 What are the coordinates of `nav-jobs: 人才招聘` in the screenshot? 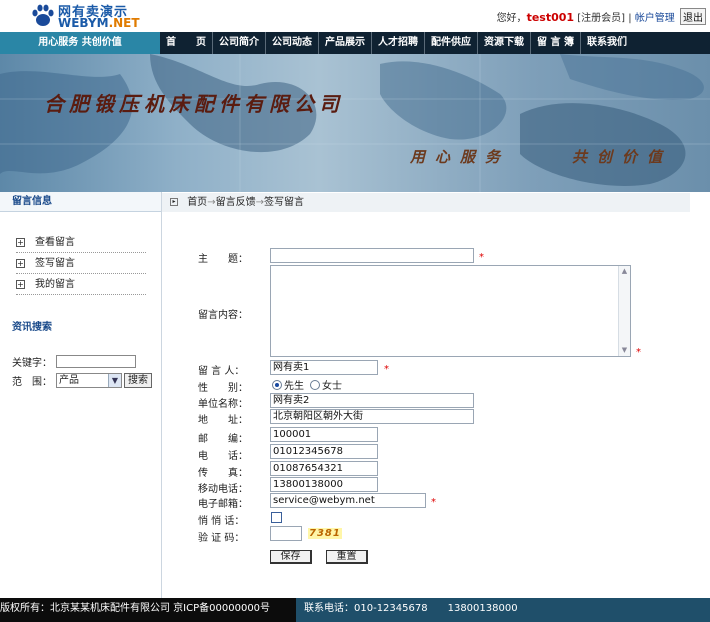 It's located at (398, 43).